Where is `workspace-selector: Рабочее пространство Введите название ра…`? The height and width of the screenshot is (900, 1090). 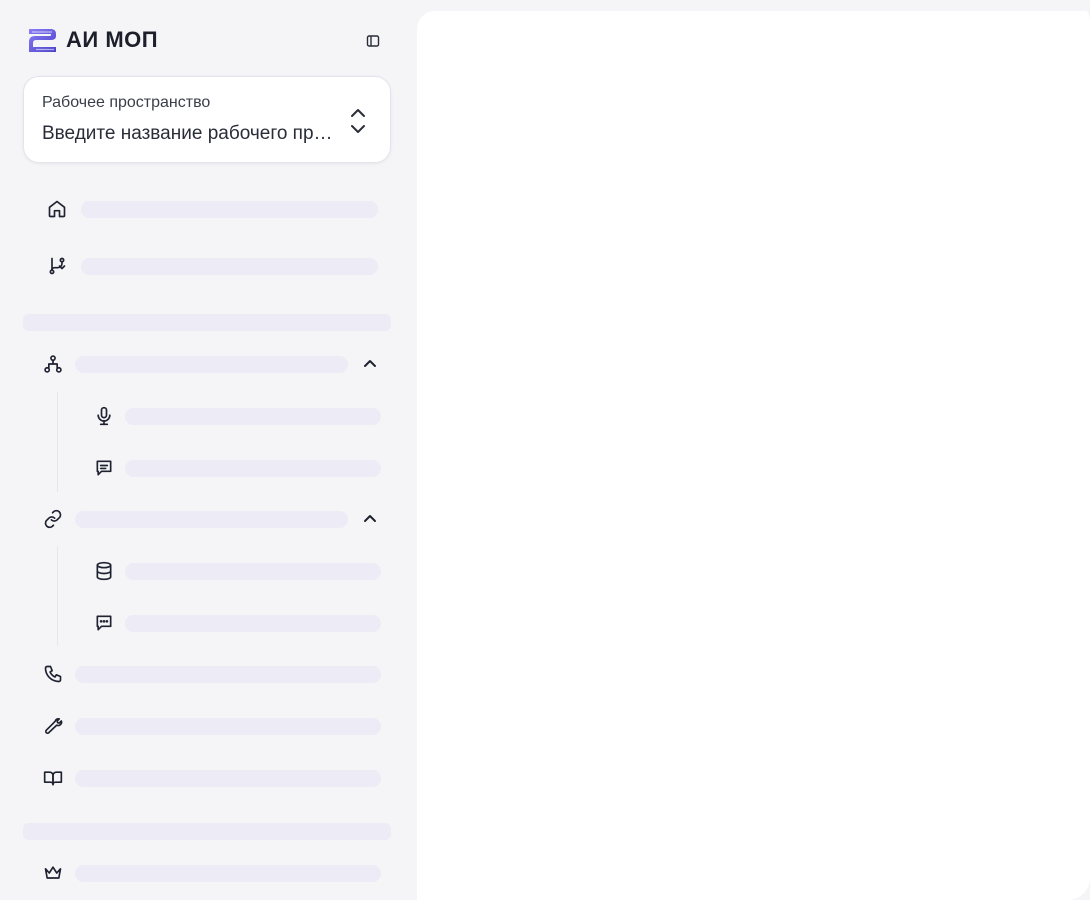
workspace-selector: Рабочее пространство Введите название ра… is located at coordinates (207, 119).